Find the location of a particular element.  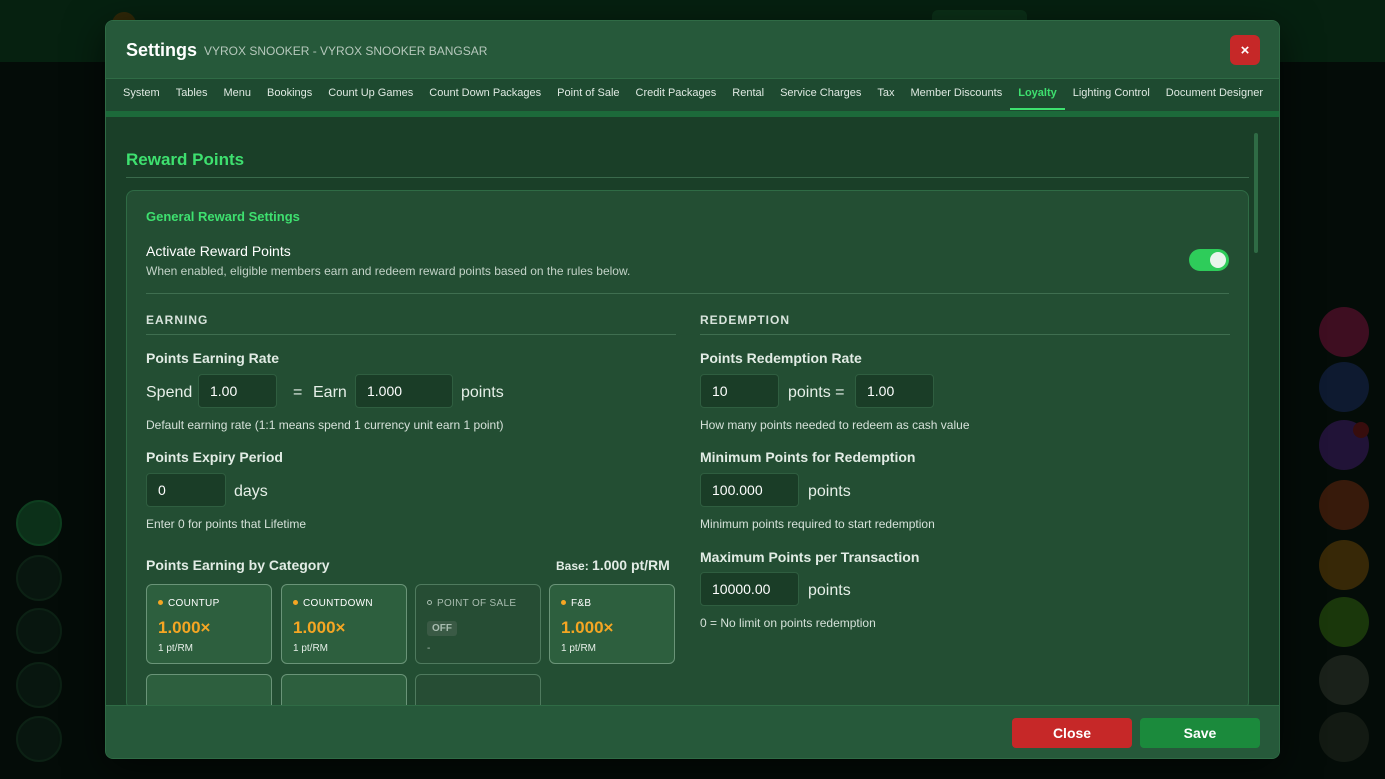

category-card: POINT OF SALE OFF - is located at coordinates (478, 624).